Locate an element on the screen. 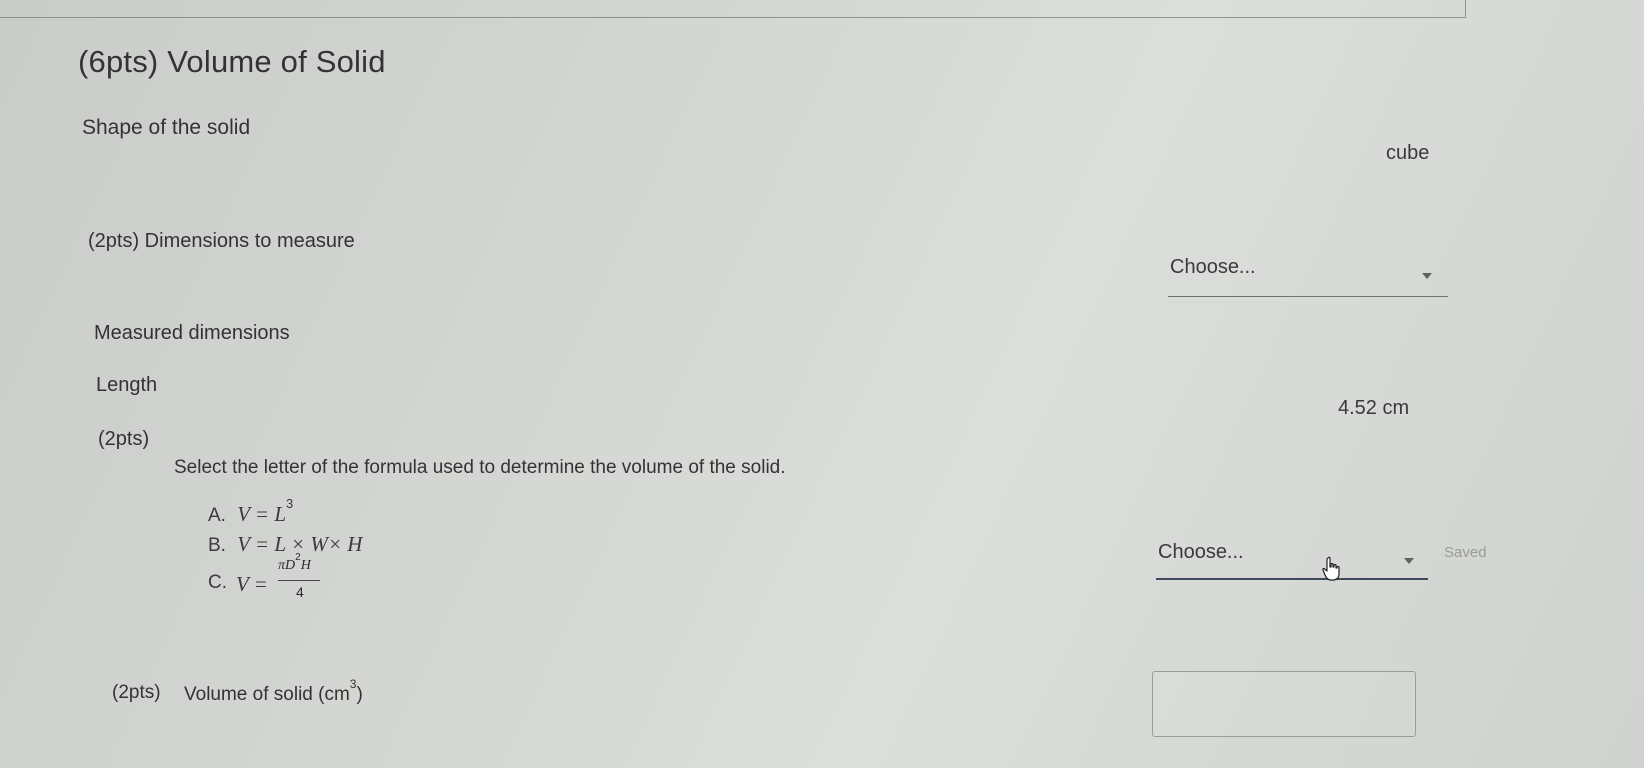 This screenshot has width=1644, height=768. formula-option-c-lhs: V = is located at coordinates (252, 584).